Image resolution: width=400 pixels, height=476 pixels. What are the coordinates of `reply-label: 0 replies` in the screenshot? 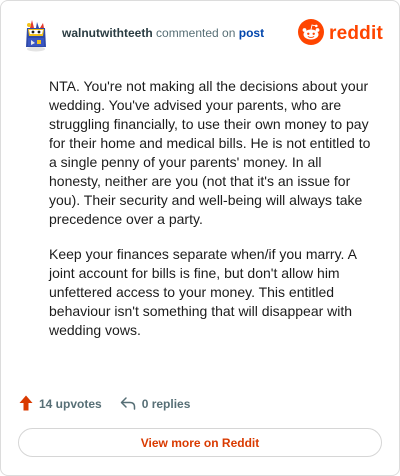 It's located at (166, 404).